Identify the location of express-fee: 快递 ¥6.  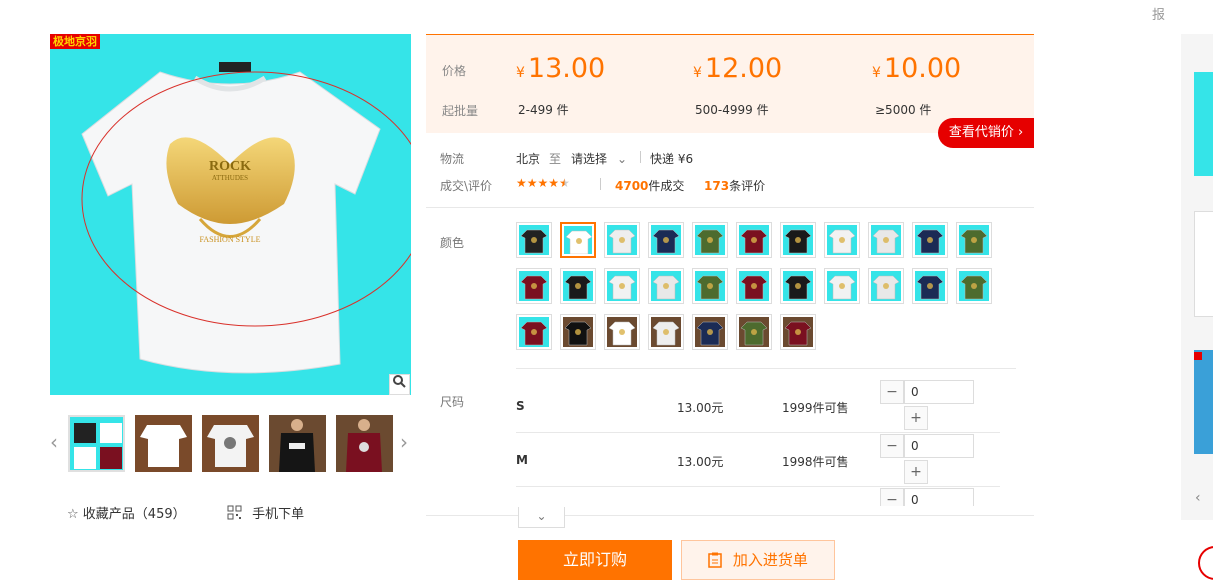
(672, 159).